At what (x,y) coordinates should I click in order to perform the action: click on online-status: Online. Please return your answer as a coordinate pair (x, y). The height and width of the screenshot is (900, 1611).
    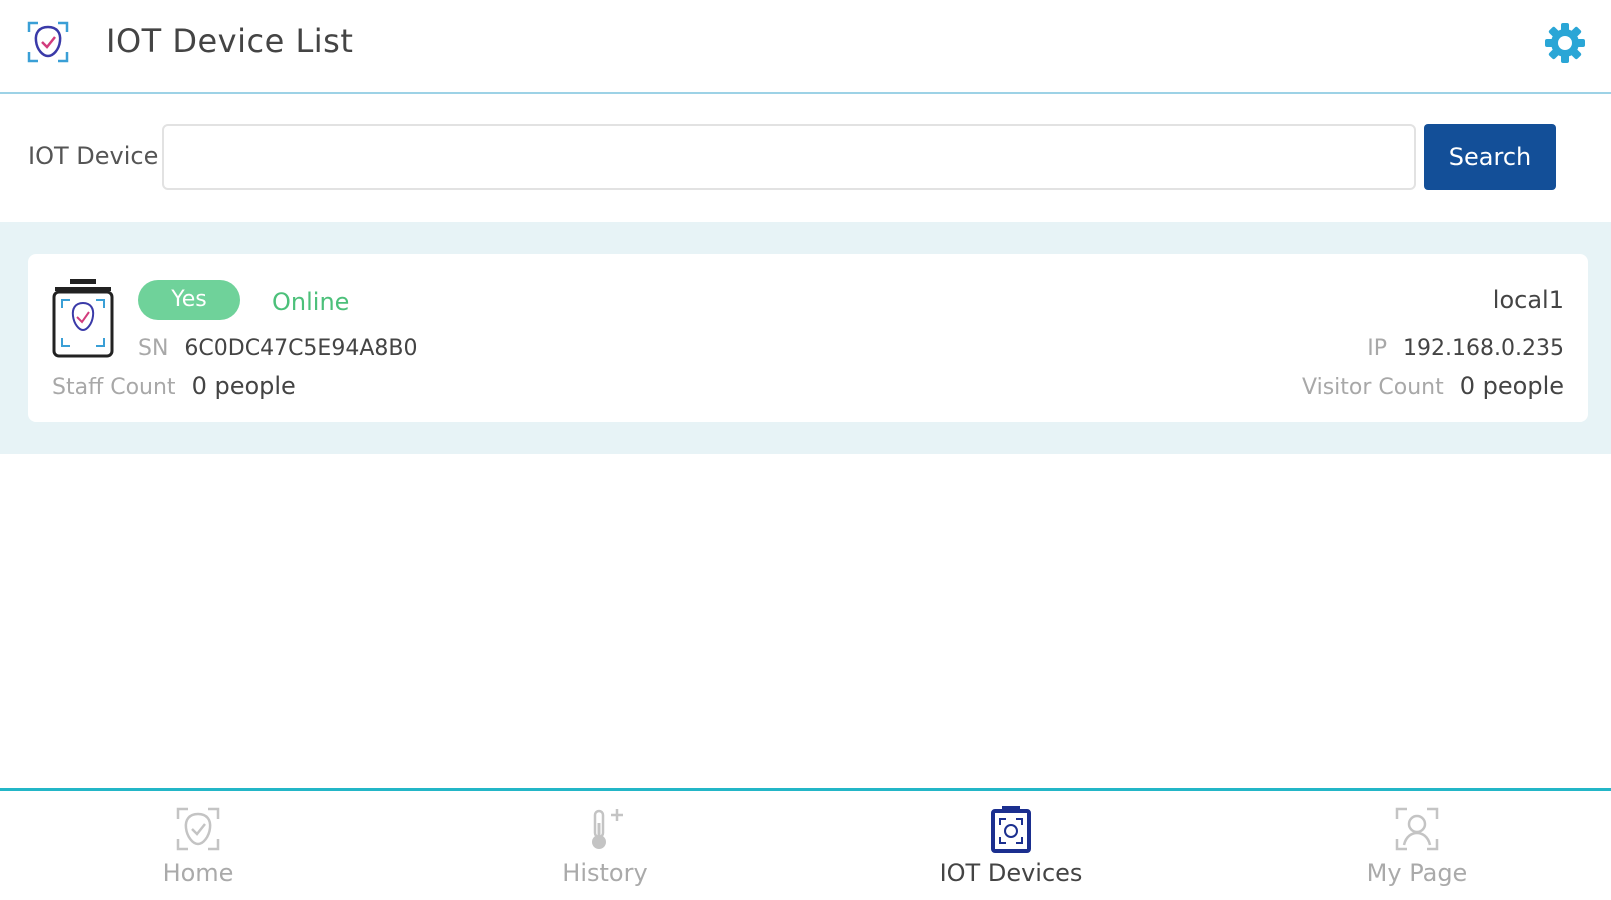
    Looking at the image, I should click on (311, 302).